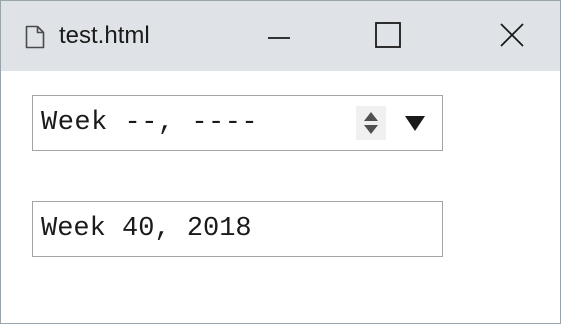  Describe the element at coordinates (35, 37) in the screenshot. I see `document-icon` at that location.